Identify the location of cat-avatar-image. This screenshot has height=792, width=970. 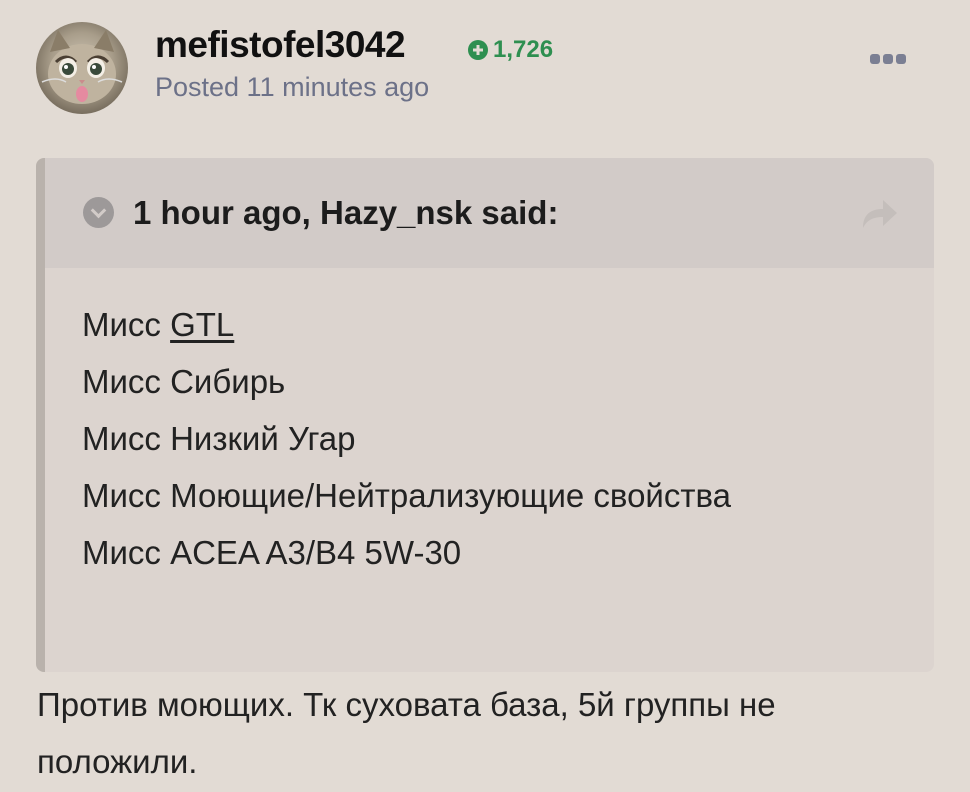
(82, 67).